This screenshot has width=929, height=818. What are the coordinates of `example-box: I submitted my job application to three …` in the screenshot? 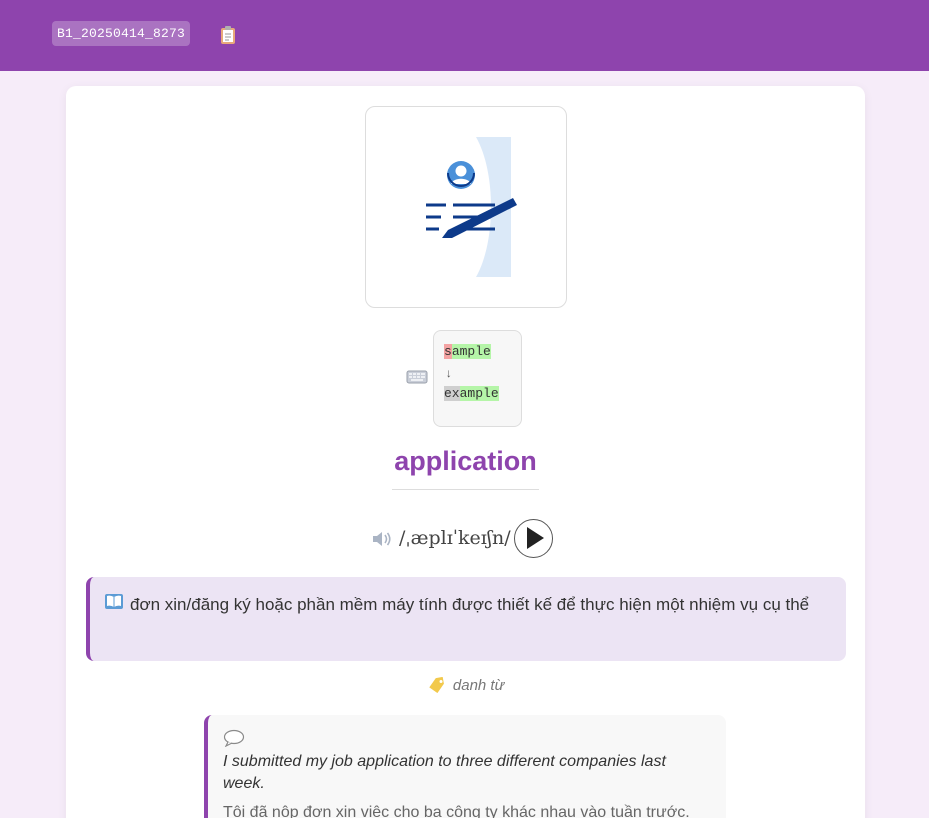 It's located at (465, 766).